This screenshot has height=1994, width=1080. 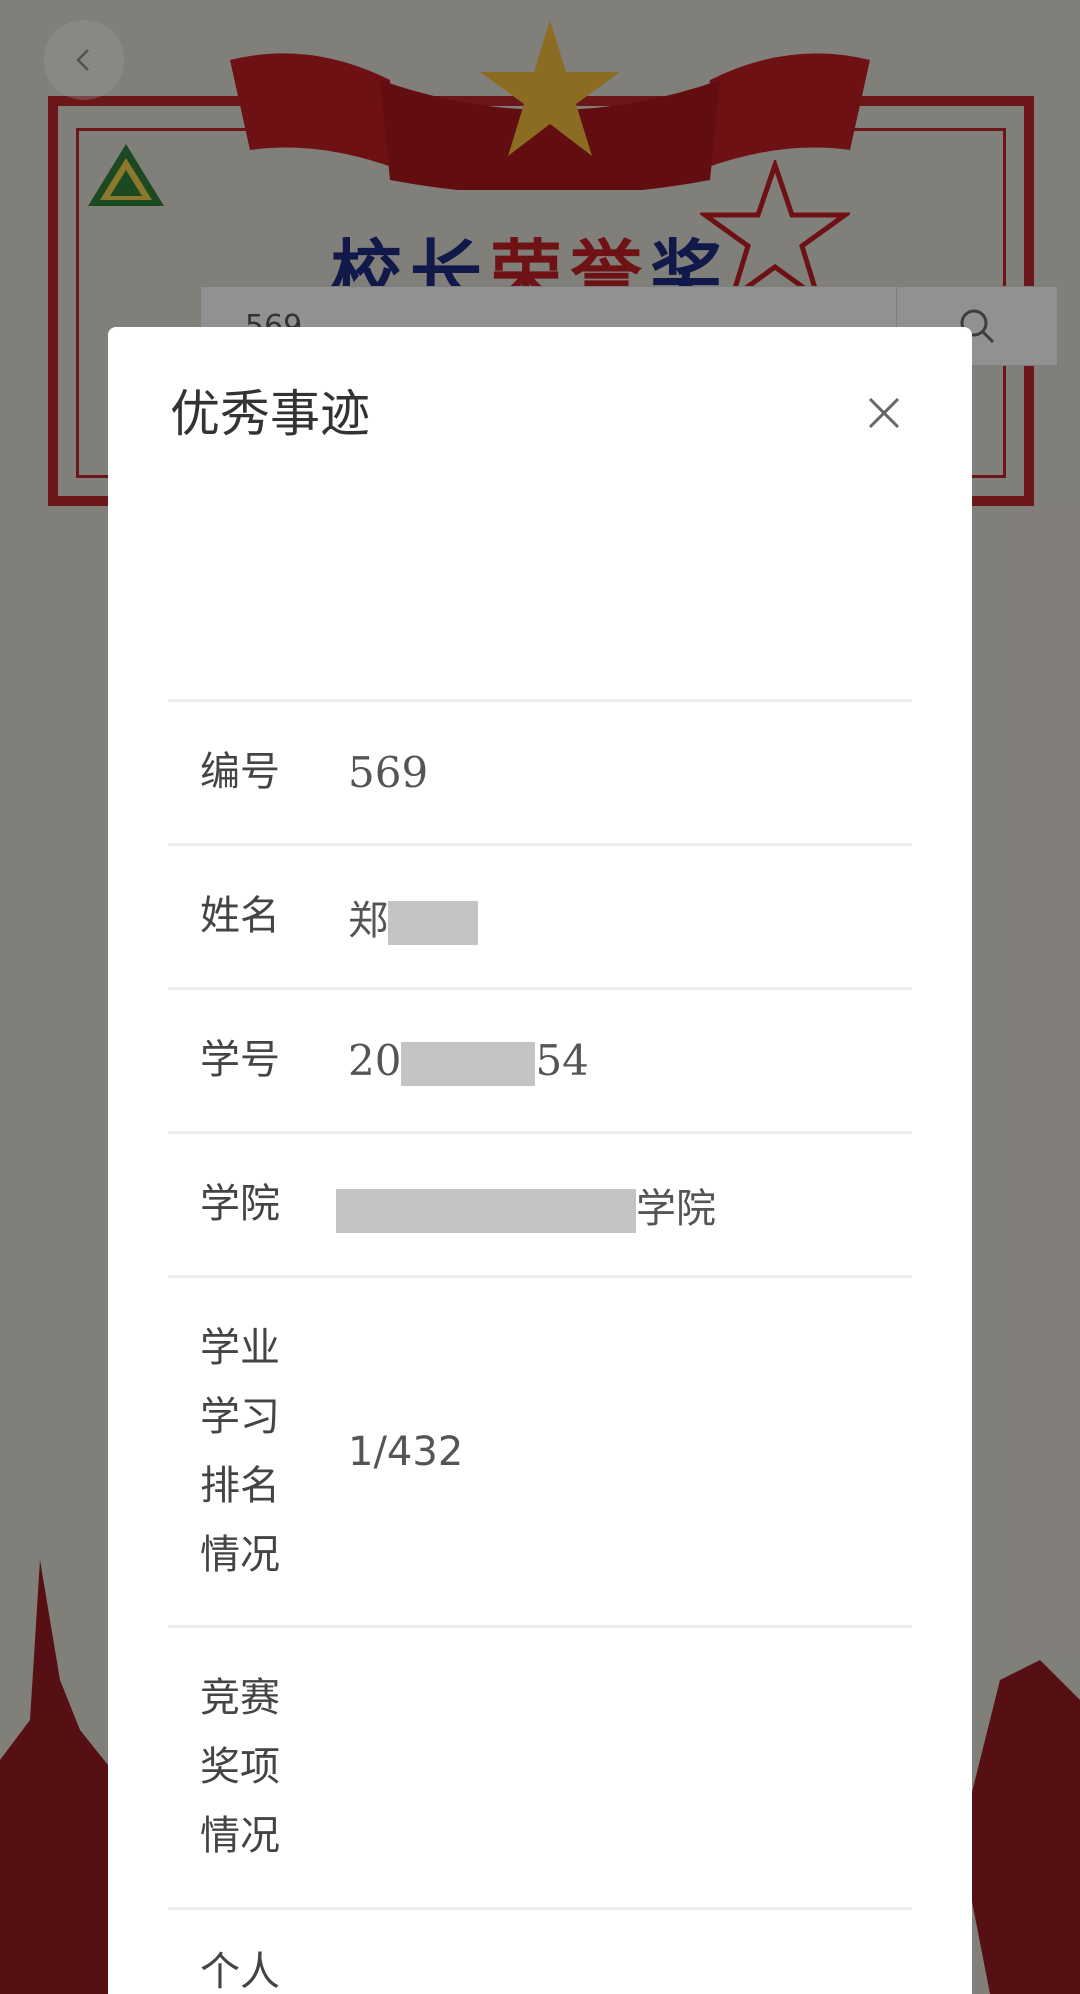 I want to click on row-label: 竞赛 奖项 情况, so click(x=240, y=1767).